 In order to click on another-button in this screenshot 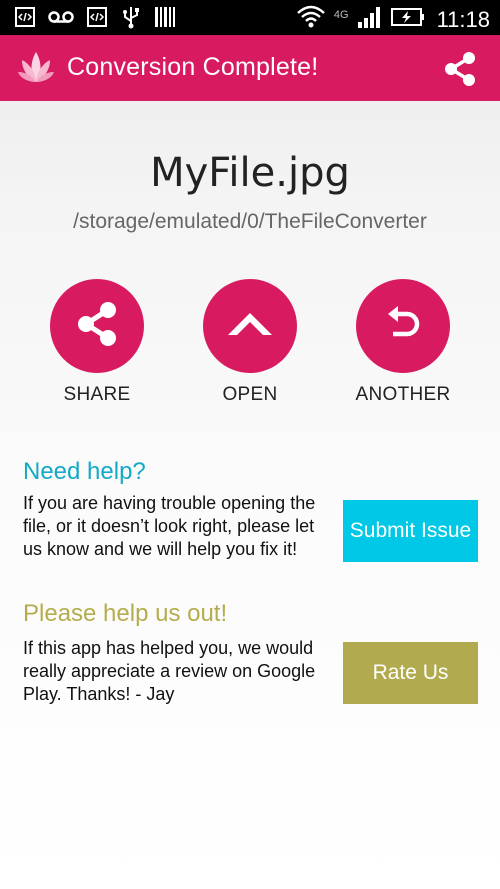, I will do `click(403, 326)`.